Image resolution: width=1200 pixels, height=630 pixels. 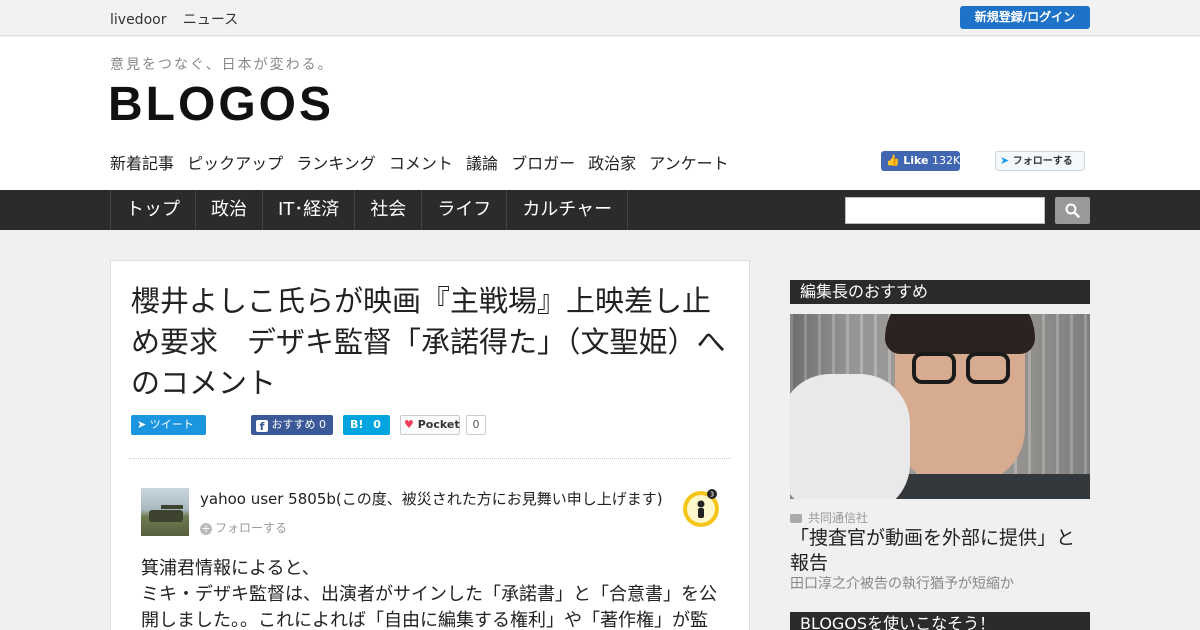 What do you see at coordinates (309, 210) in the screenshot?
I see `tab-it-economy: IT･経済` at bounding box center [309, 210].